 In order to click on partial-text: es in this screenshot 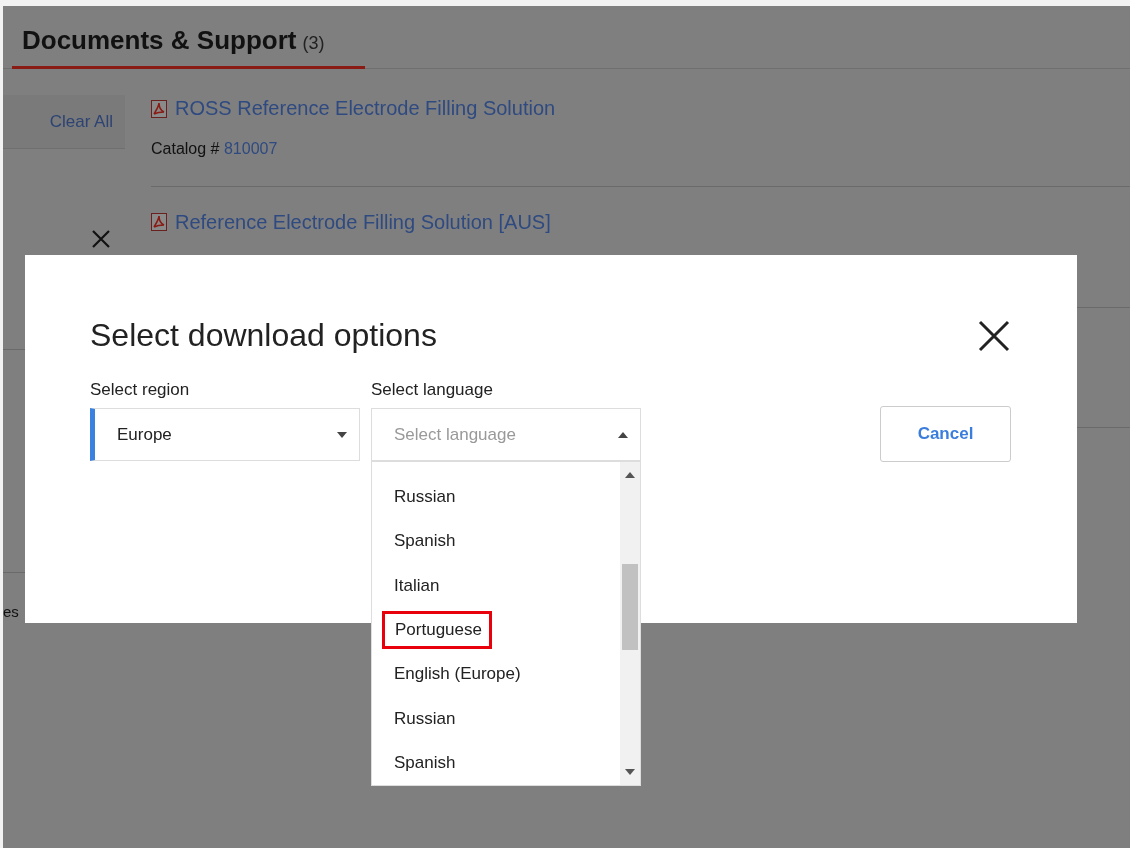, I will do `click(11, 611)`.